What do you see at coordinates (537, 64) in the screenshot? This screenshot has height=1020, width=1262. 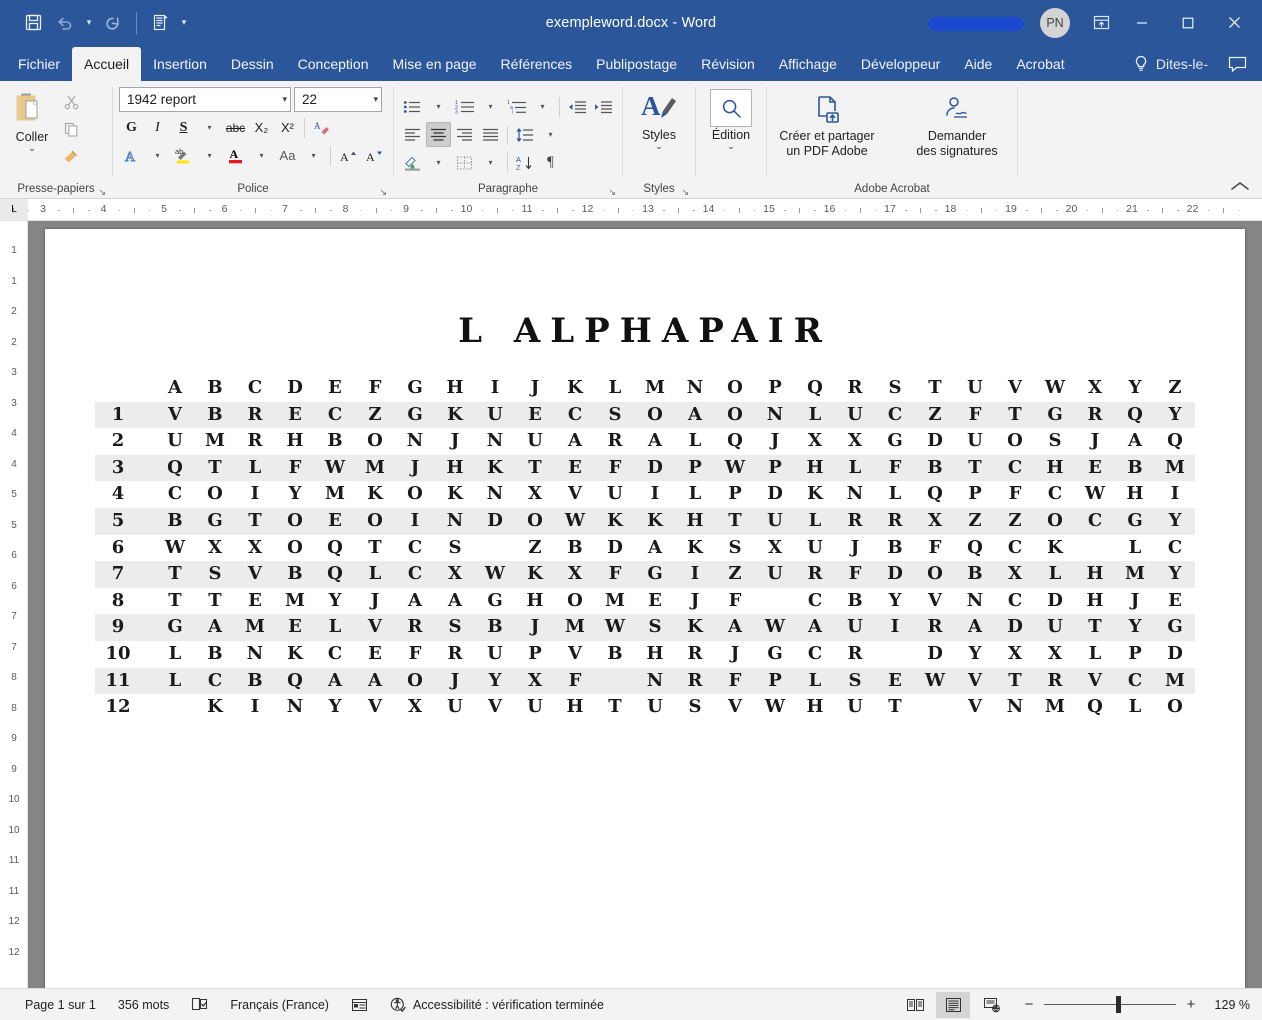 I see `tab-references: Références` at bounding box center [537, 64].